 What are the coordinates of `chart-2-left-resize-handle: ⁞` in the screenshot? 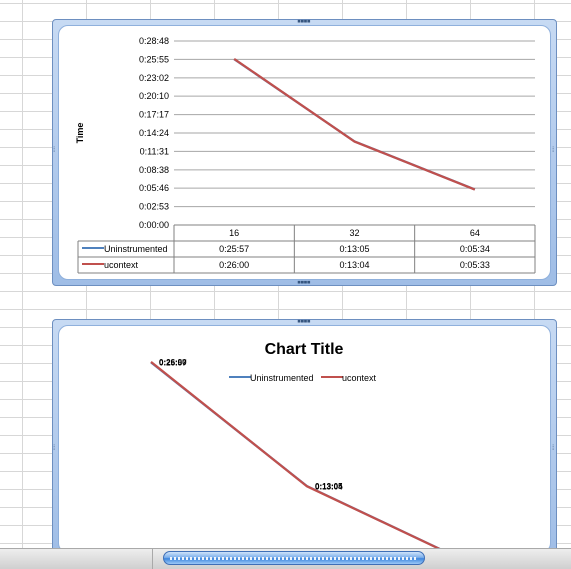 It's located at (54, 448).